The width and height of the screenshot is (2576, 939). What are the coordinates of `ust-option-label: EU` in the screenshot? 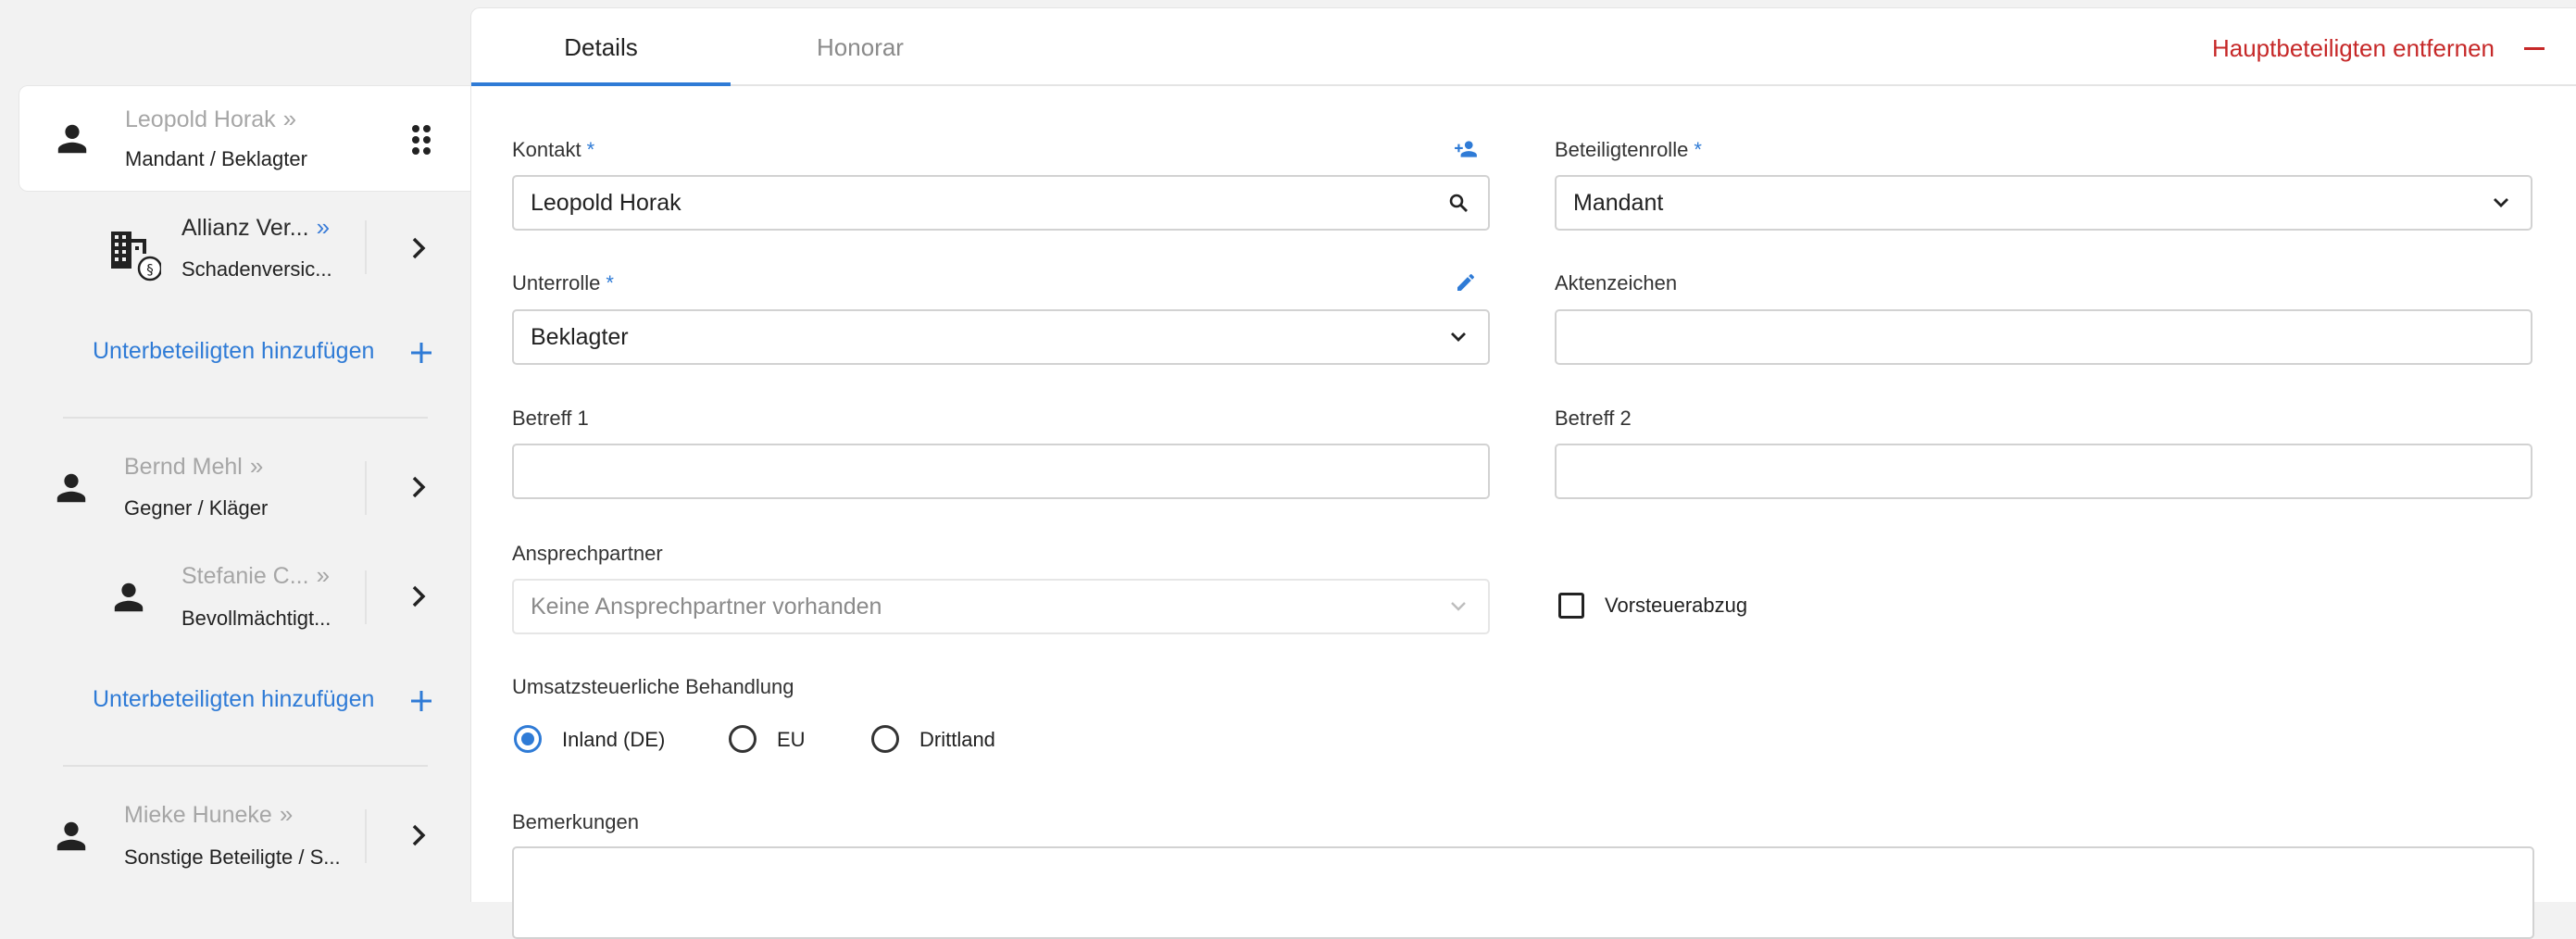 It's located at (792, 740).